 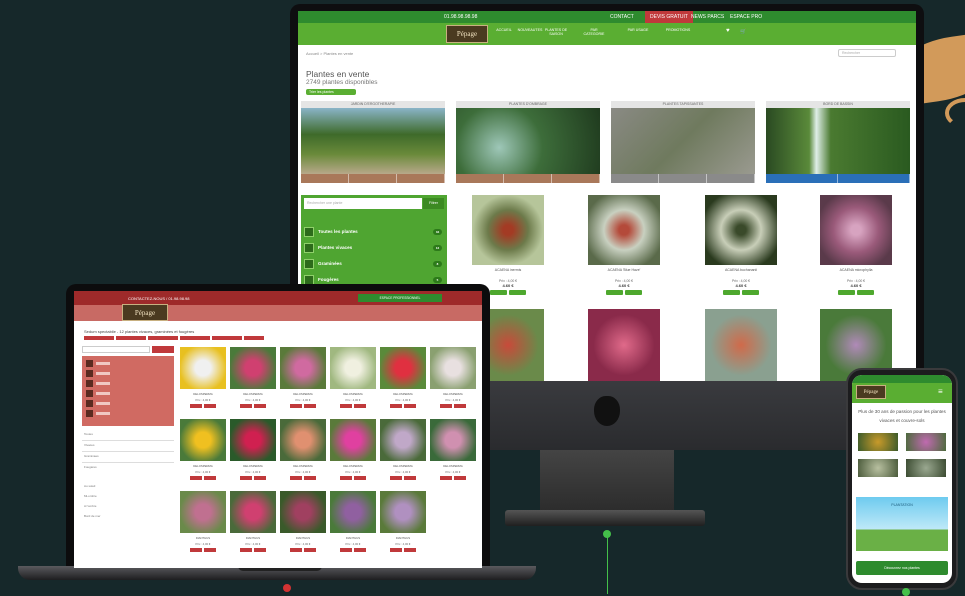 I want to click on category-card: BORD DE BASSIN, so click(x=838, y=145).